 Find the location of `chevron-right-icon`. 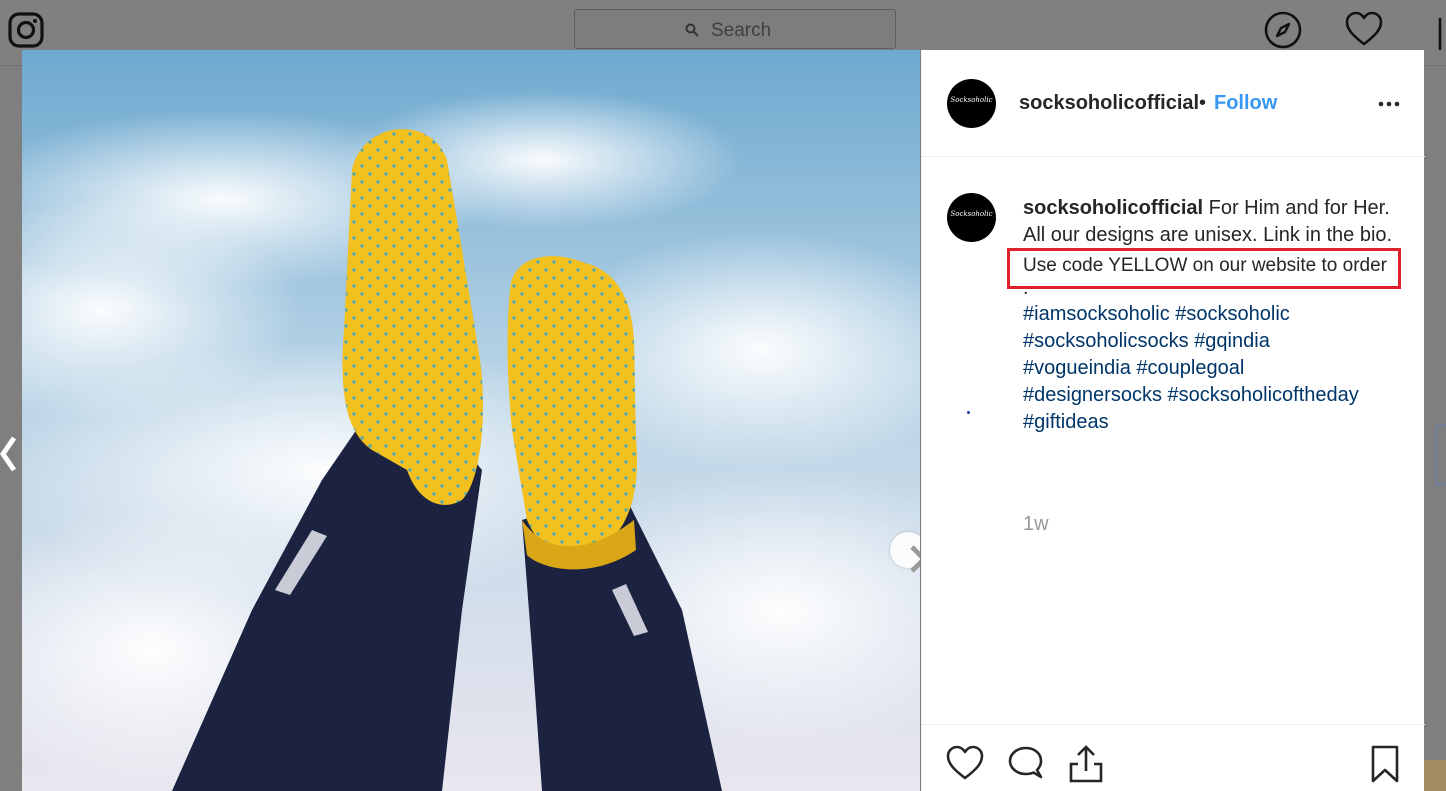

chevron-right-icon is located at coordinates (915, 559).